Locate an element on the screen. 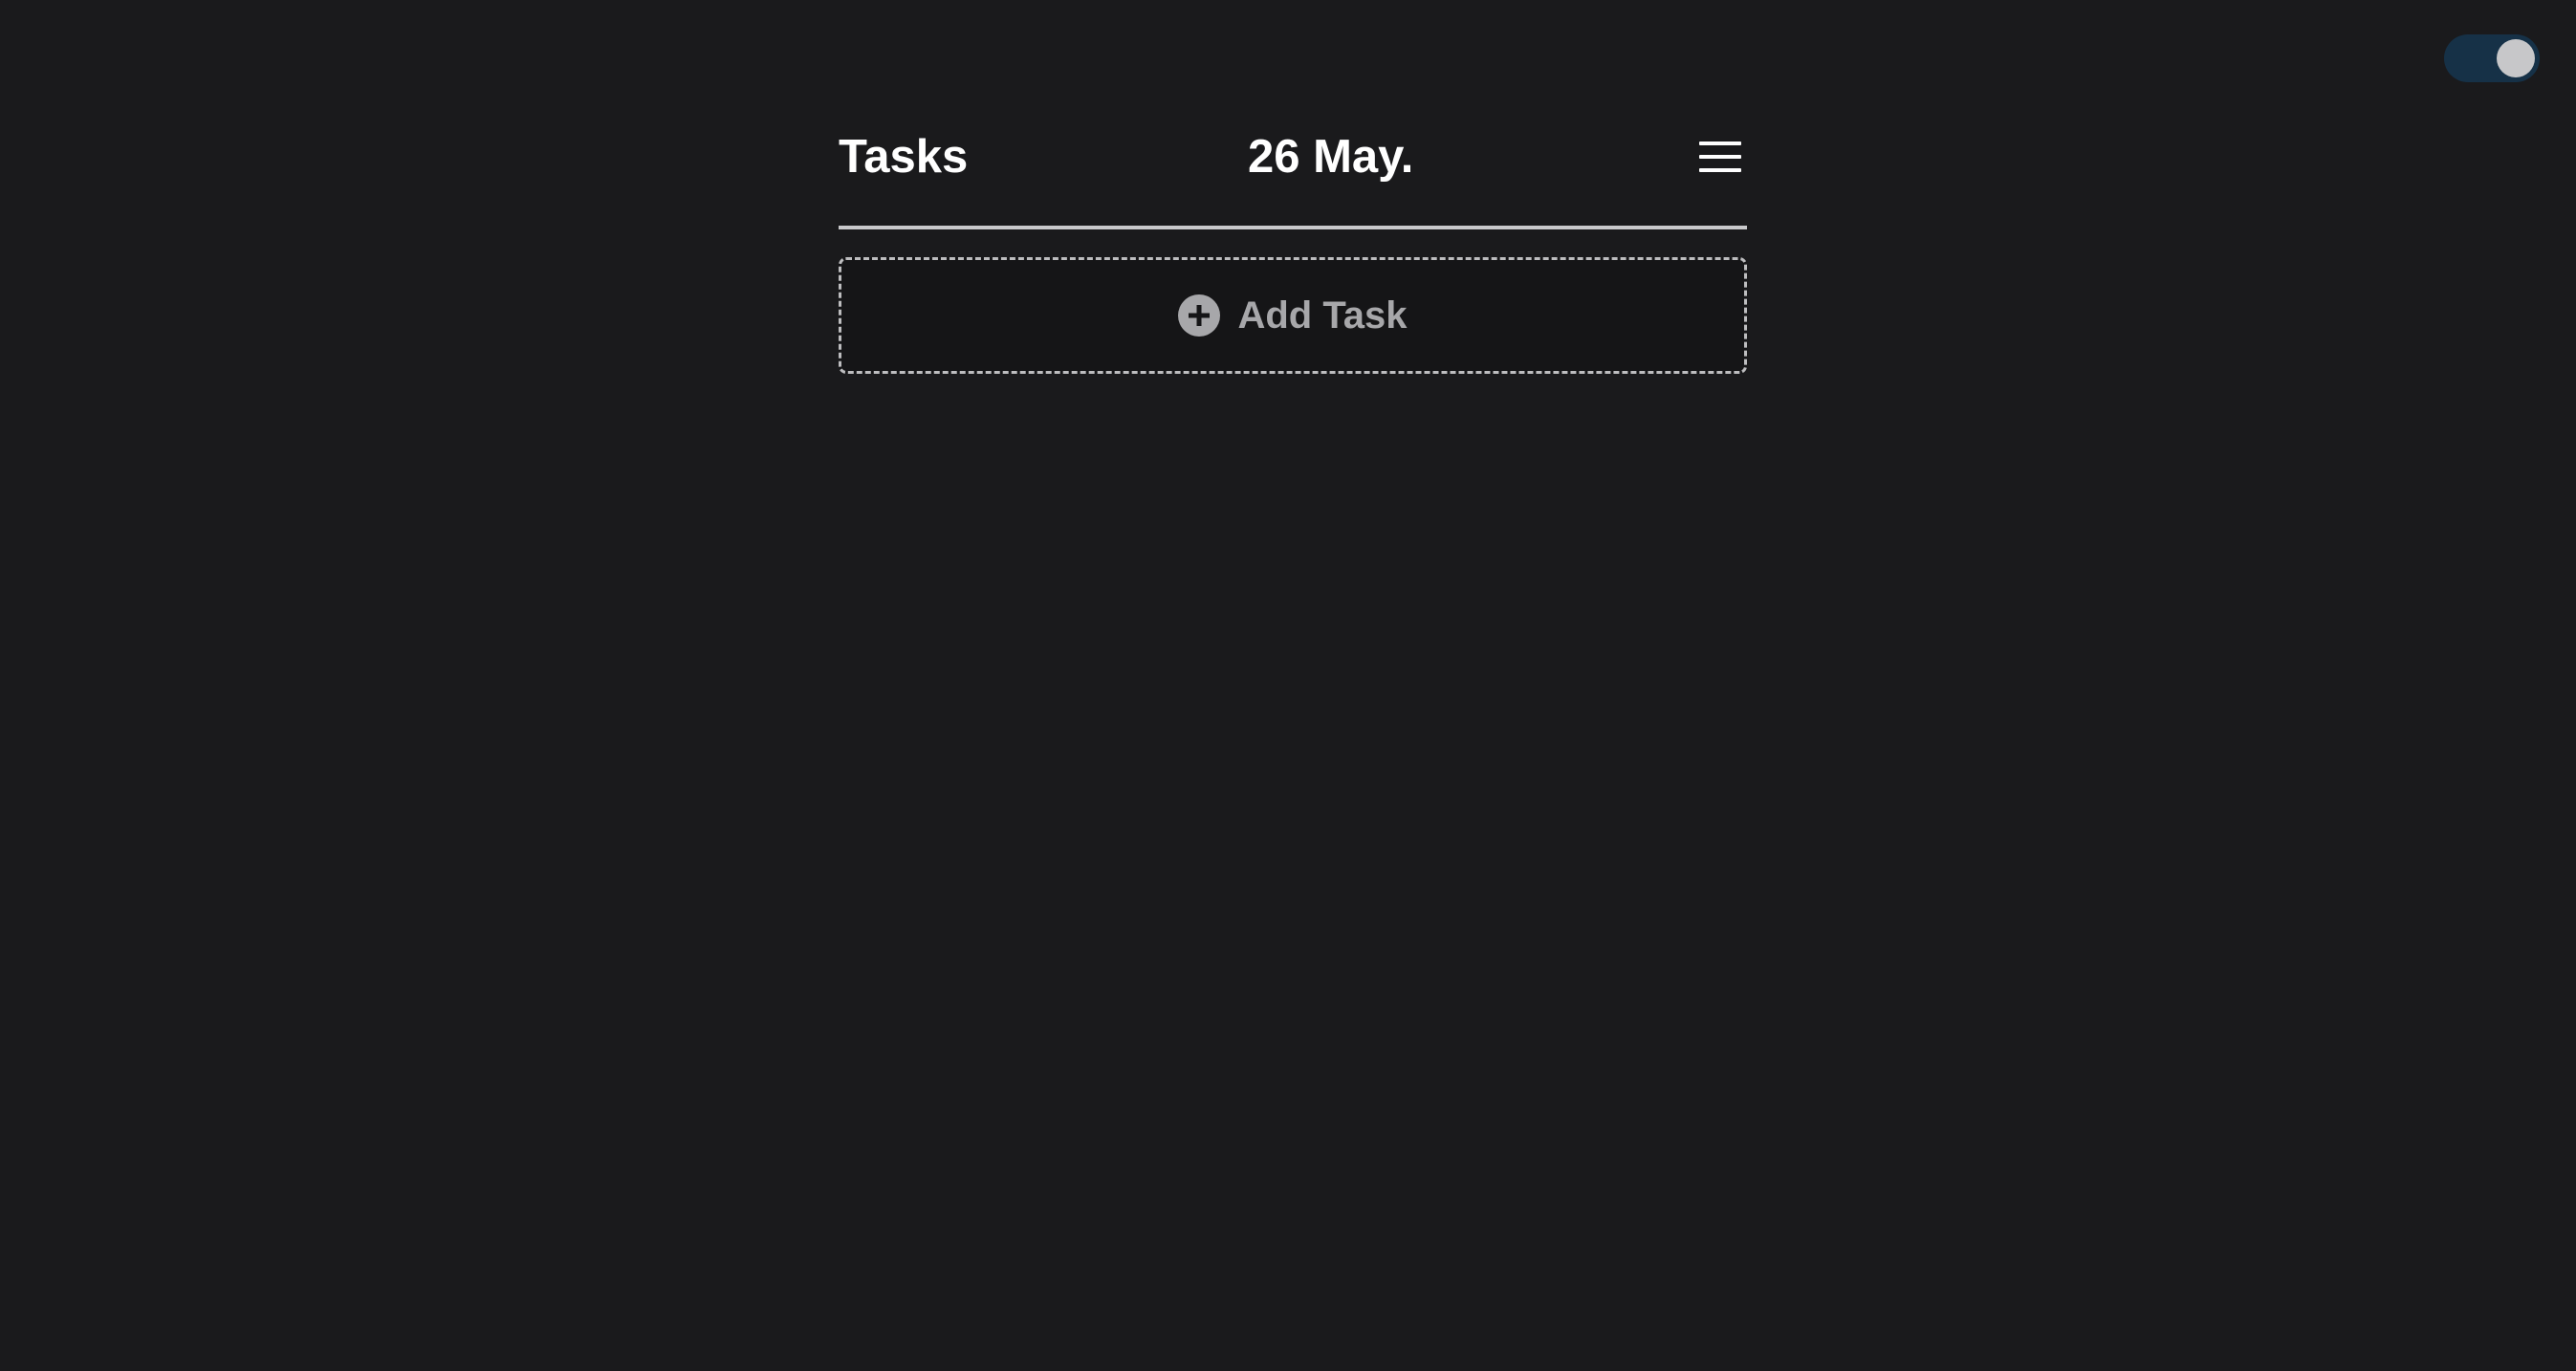 The image size is (2576, 1371). tasks-header: Tasks 26 May. is located at coordinates (1293, 172).